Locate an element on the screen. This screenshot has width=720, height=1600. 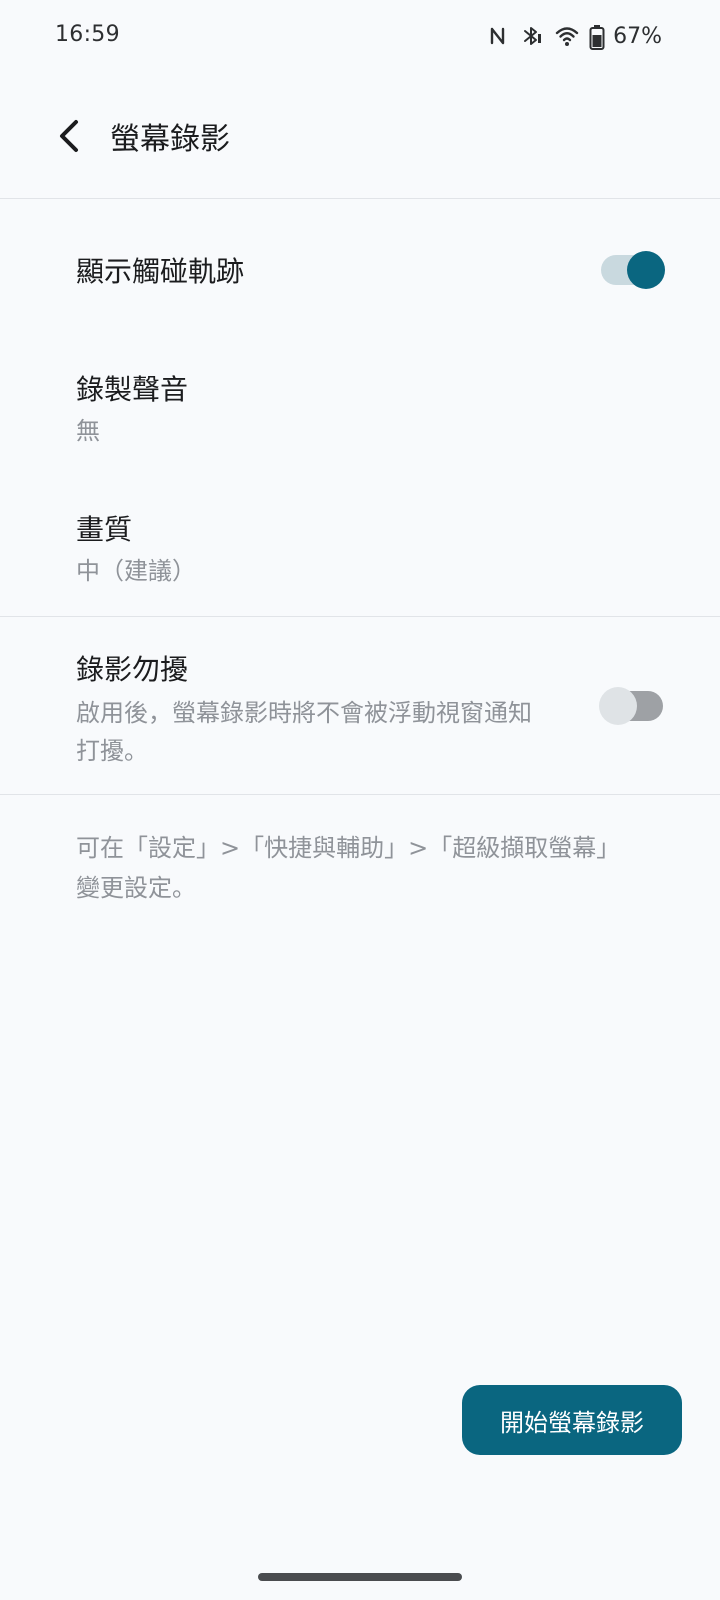
show-touches-toggle is located at coordinates (633, 270).